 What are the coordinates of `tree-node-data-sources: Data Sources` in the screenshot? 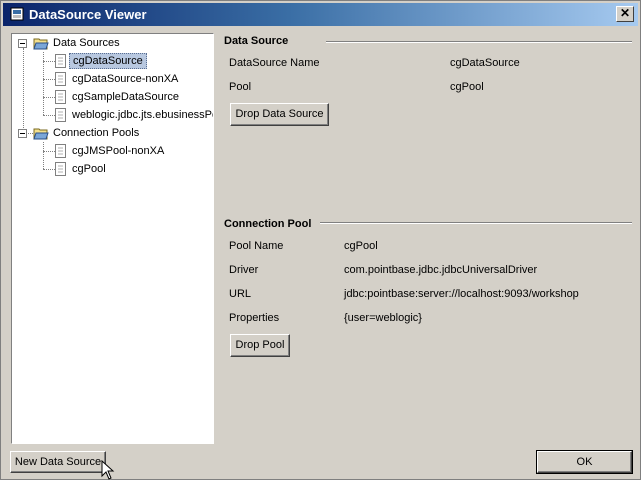 It's located at (112, 43).